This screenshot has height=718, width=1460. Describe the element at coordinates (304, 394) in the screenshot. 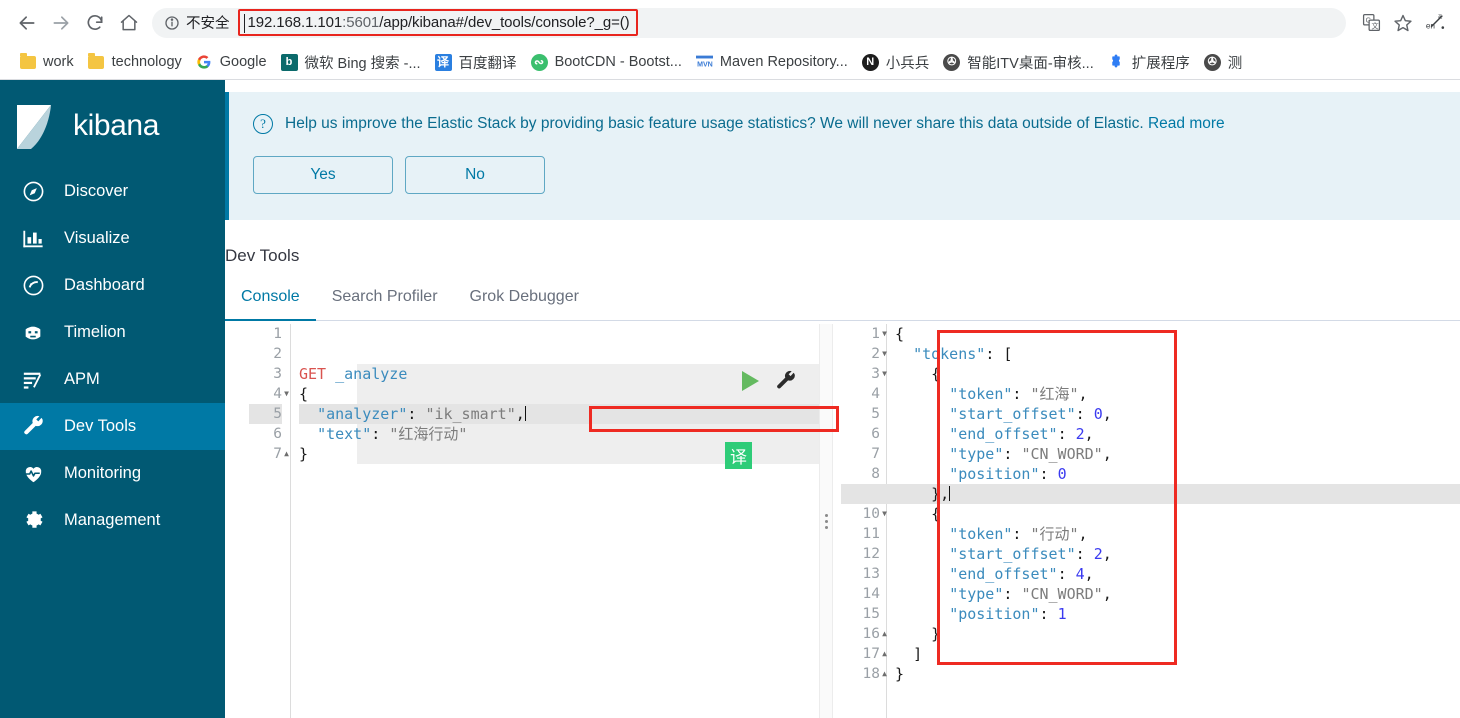

I see `code-line: {` at that location.